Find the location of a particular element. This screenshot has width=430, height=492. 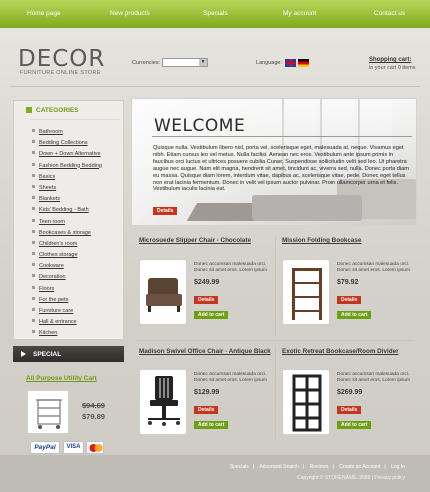

banner-sofa is located at coordinates (307, 208).